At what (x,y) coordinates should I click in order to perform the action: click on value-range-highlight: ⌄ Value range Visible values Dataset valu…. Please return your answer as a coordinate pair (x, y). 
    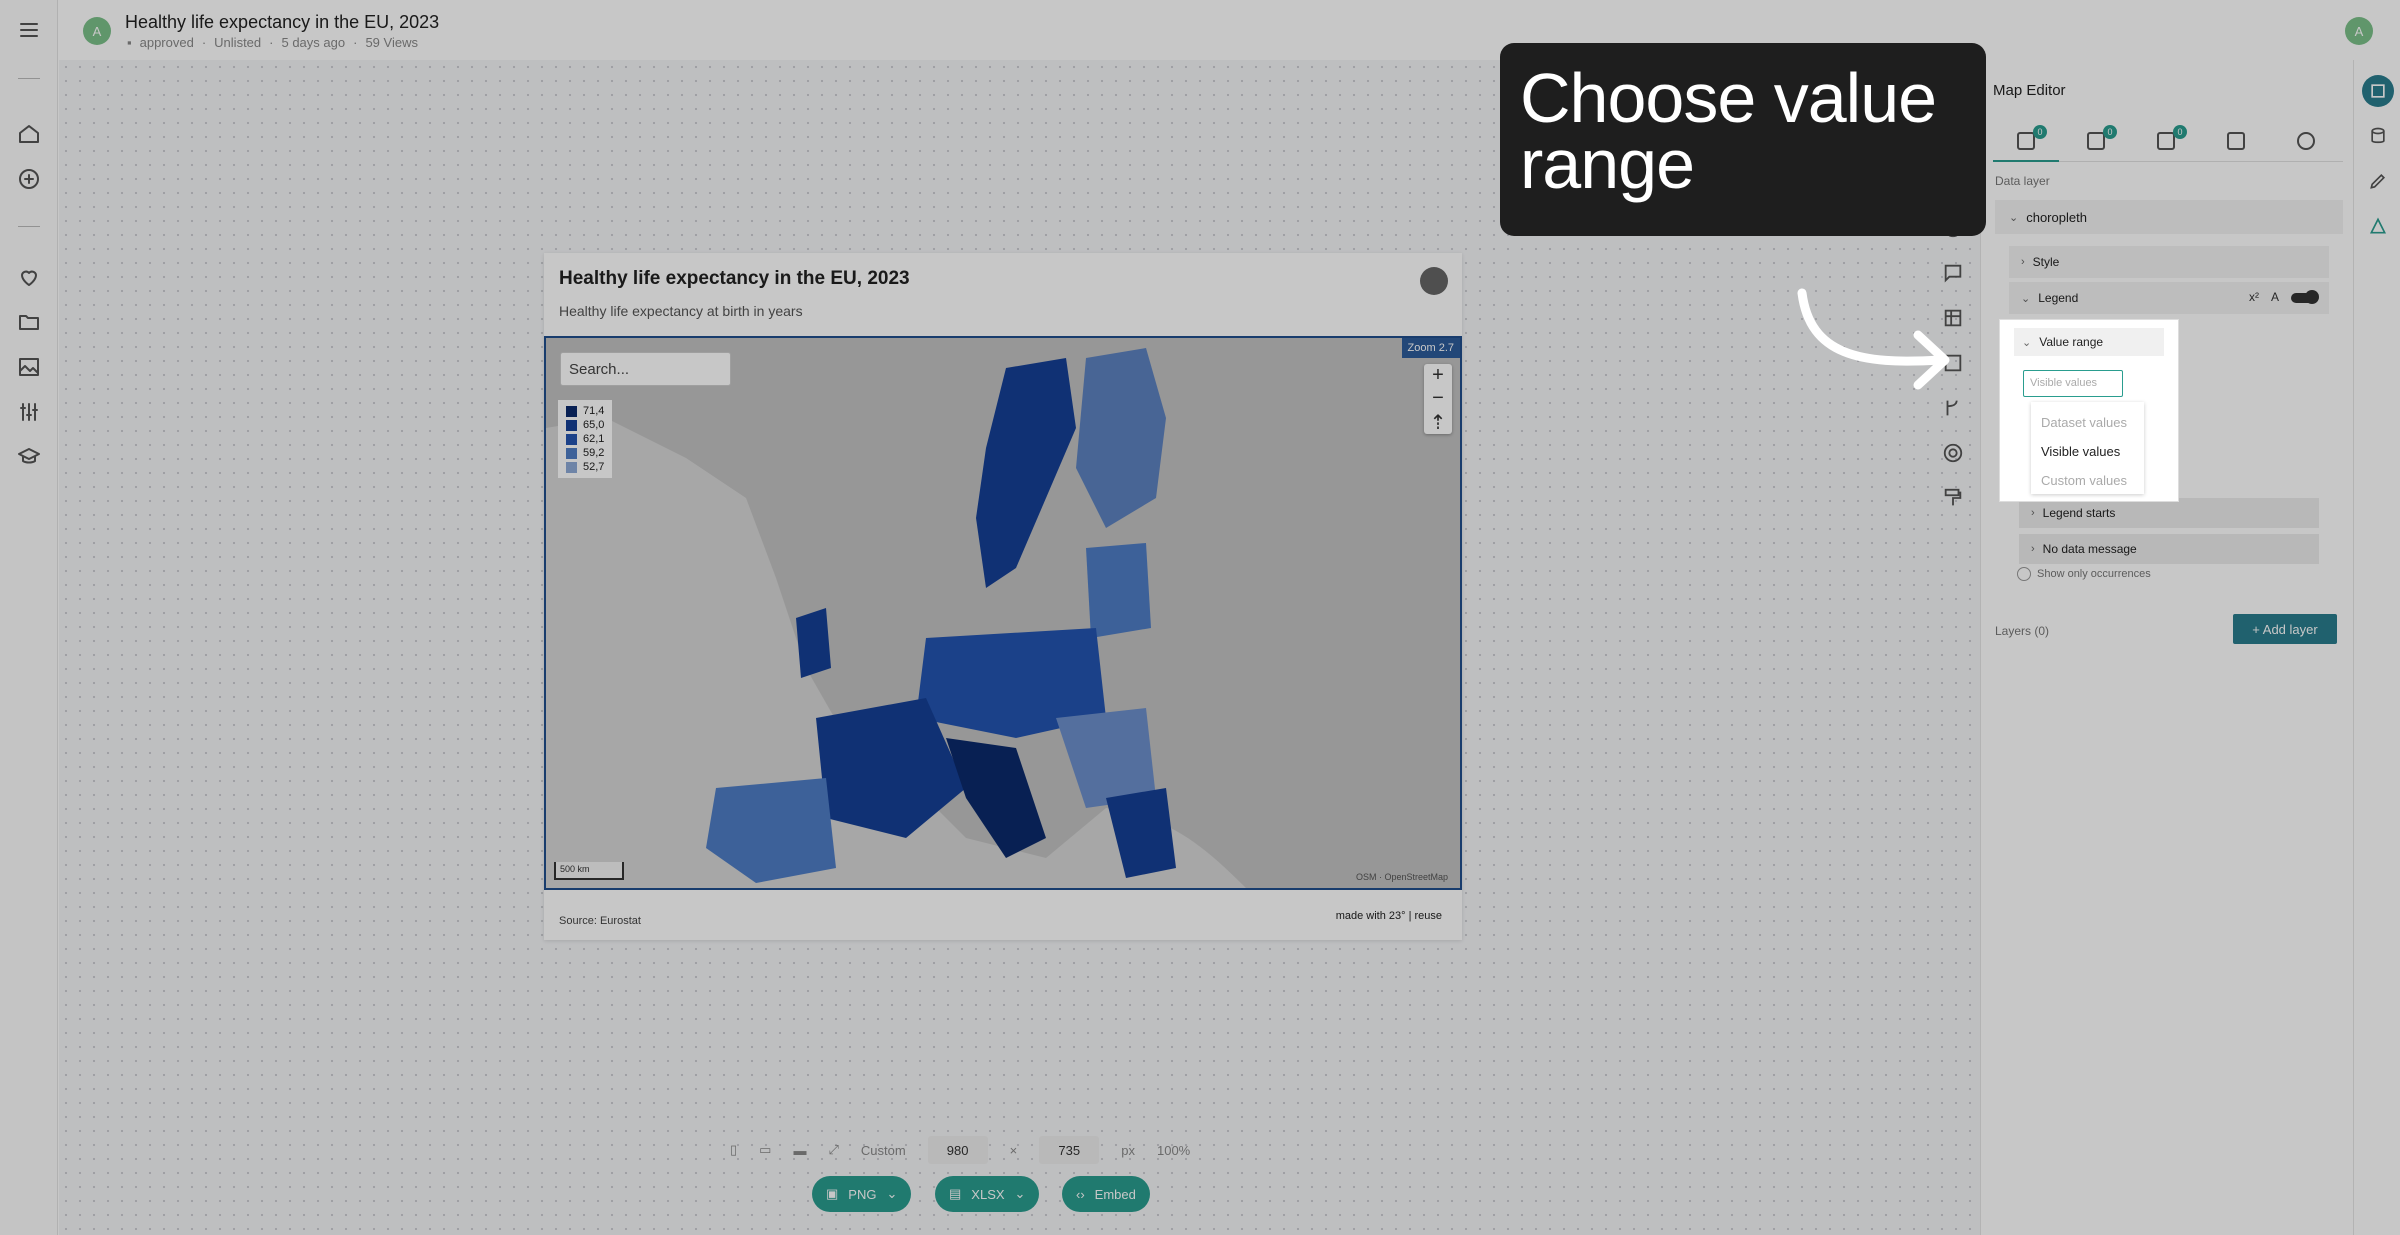
    Looking at the image, I should click on (2089, 410).